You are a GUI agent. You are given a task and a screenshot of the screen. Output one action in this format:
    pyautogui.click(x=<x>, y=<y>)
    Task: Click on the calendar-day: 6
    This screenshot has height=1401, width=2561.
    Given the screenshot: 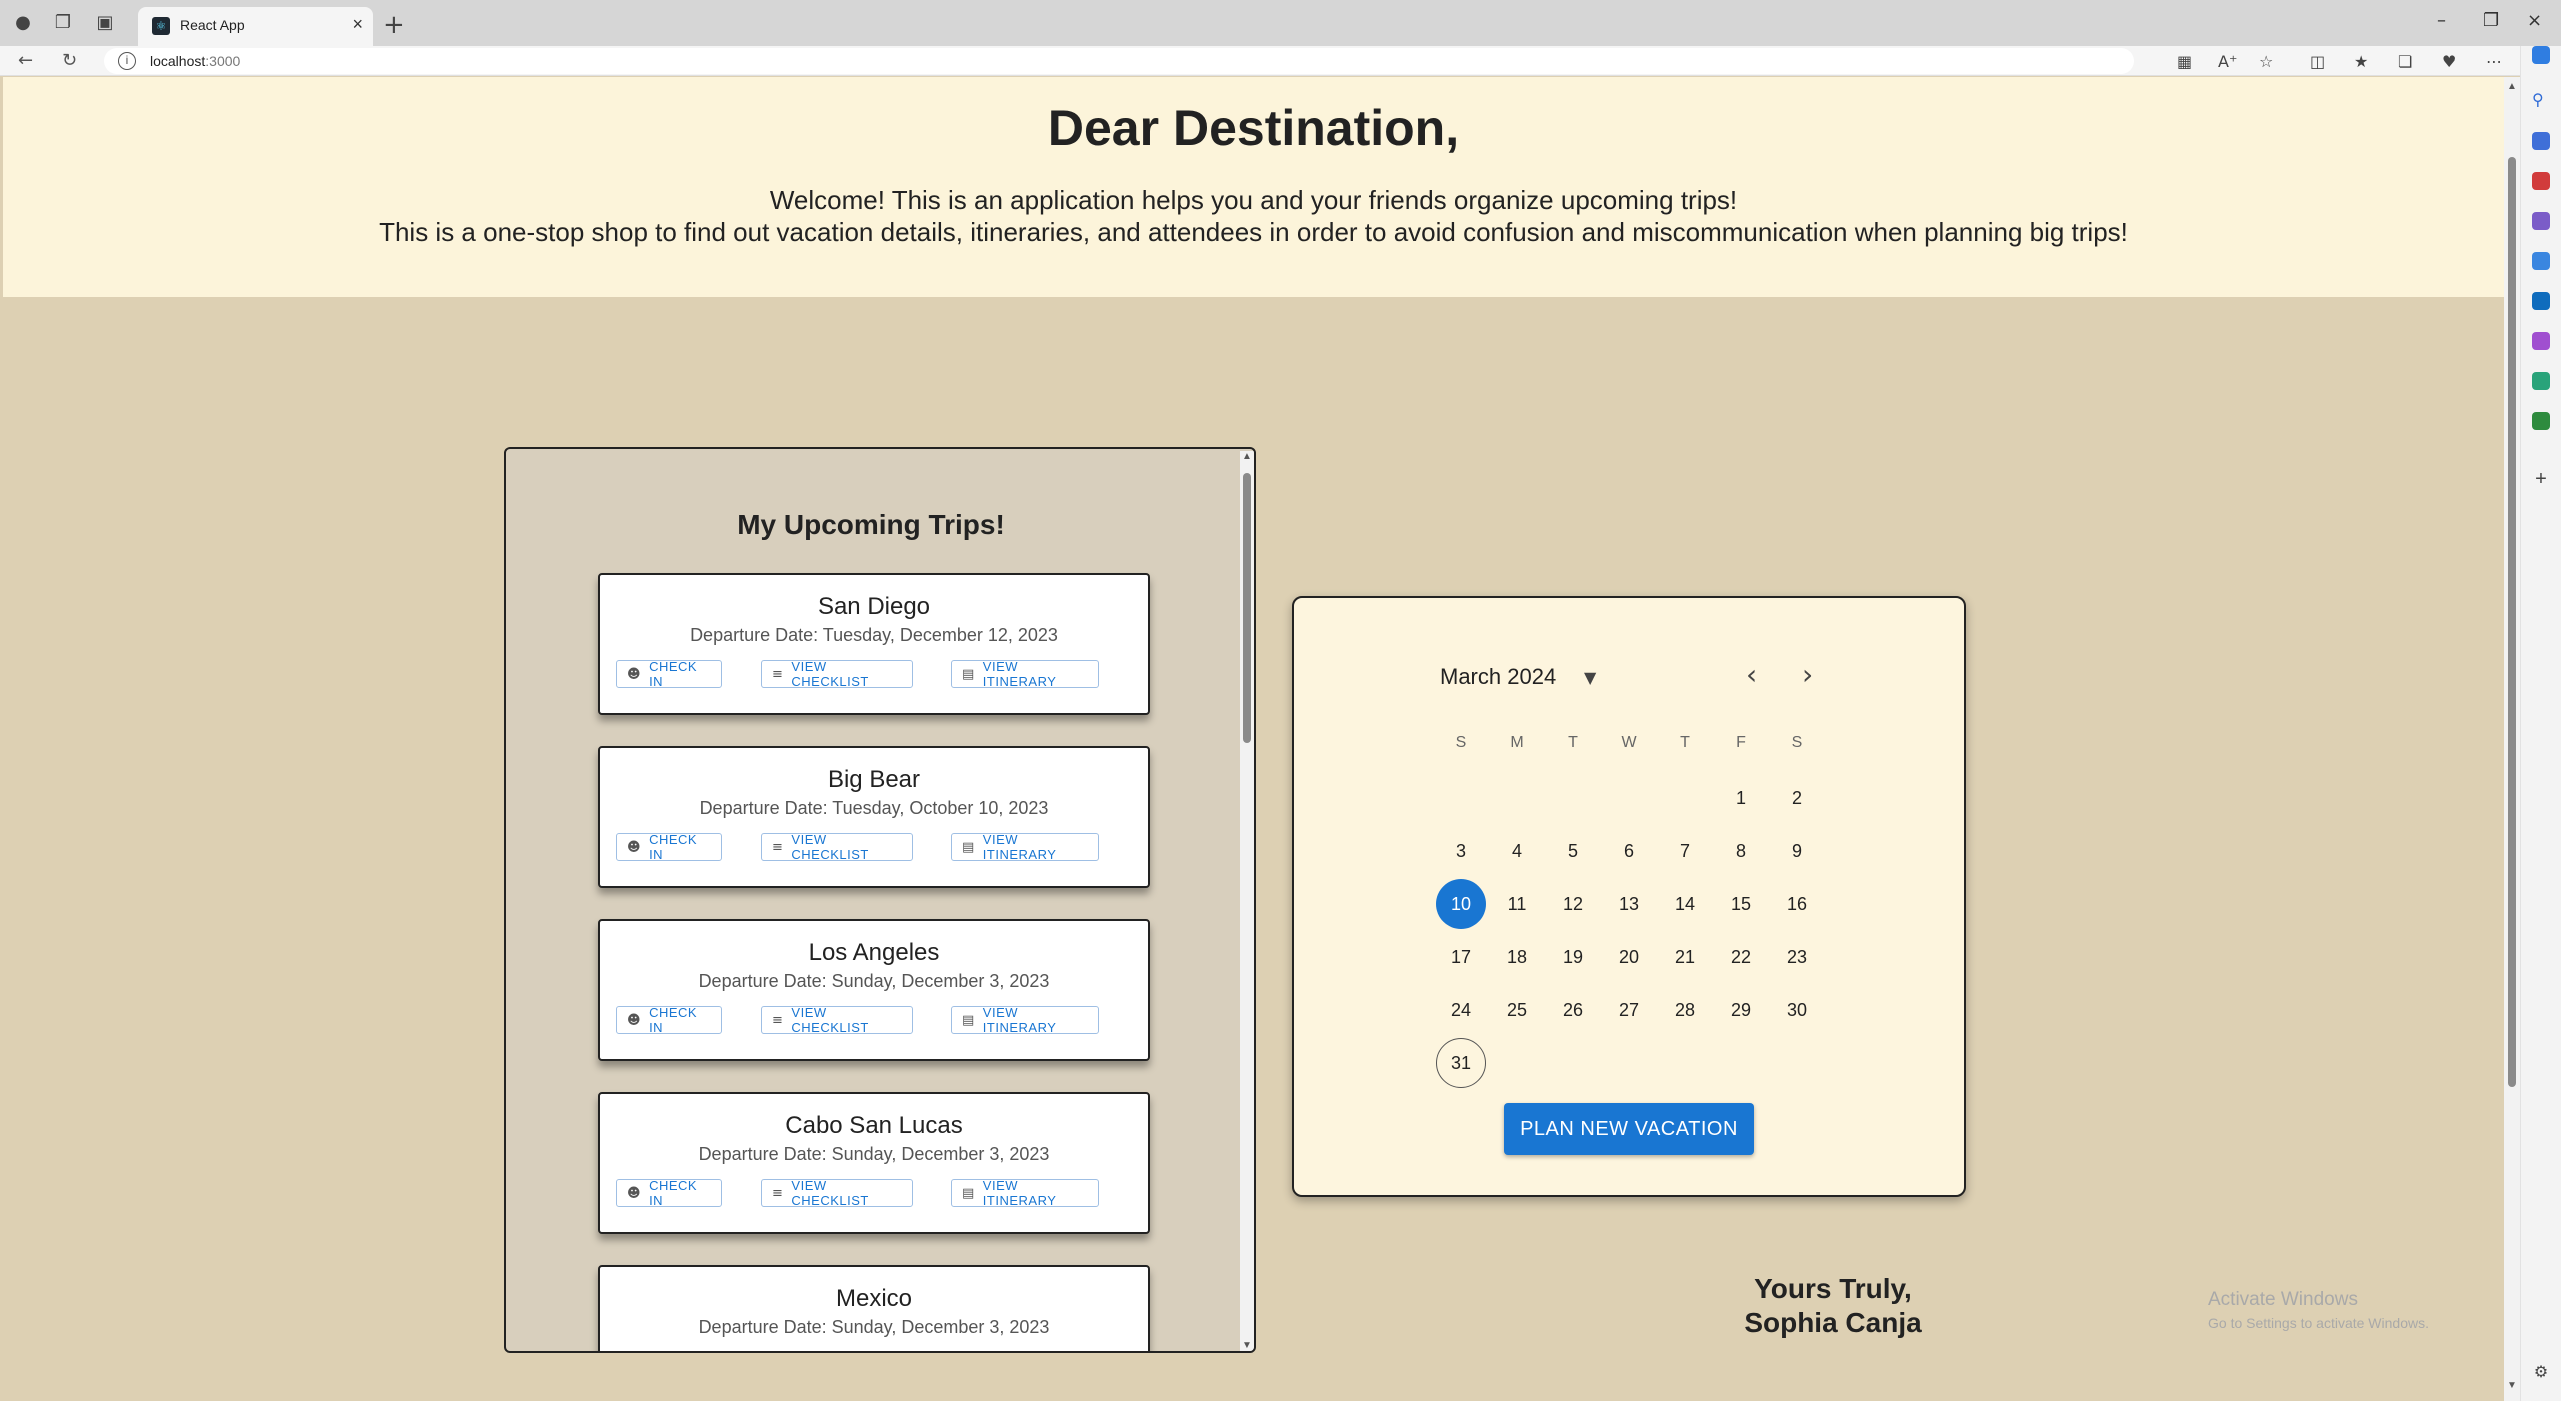 What is the action you would take?
    pyautogui.click(x=1629, y=851)
    